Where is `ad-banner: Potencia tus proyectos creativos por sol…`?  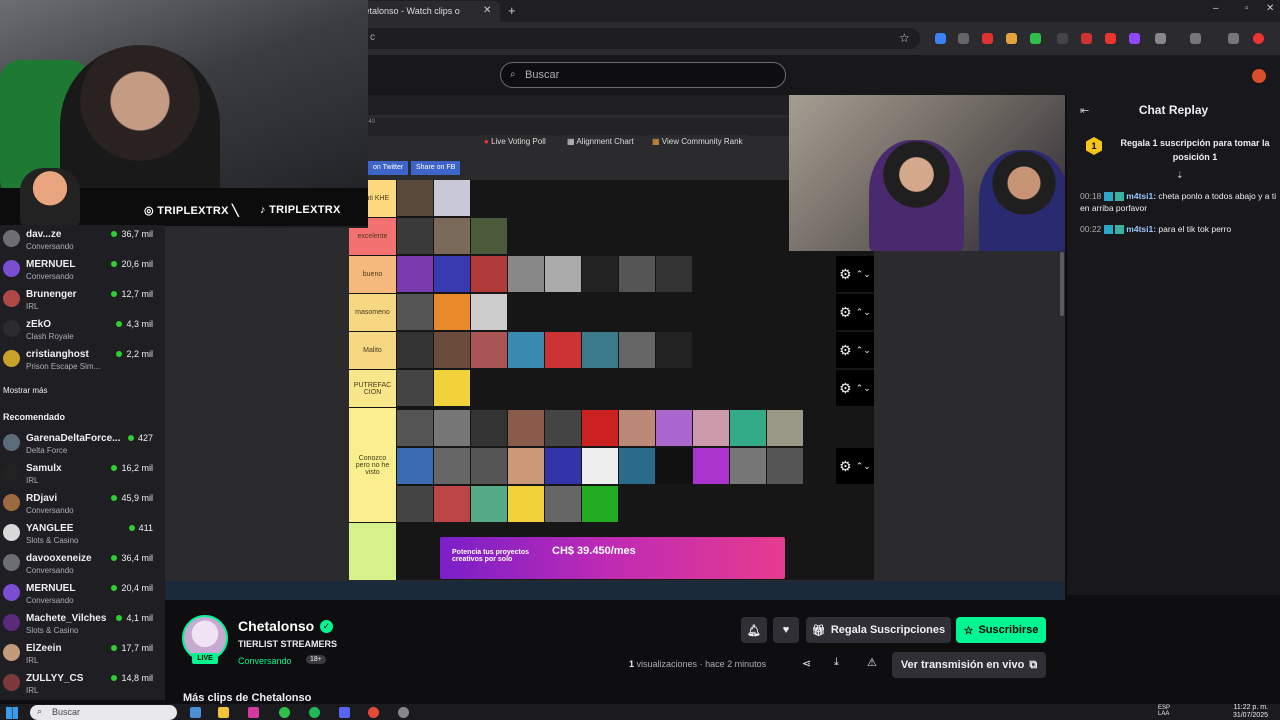
ad-banner: Potencia tus proyectos creativos por sol… is located at coordinates (612, 558).